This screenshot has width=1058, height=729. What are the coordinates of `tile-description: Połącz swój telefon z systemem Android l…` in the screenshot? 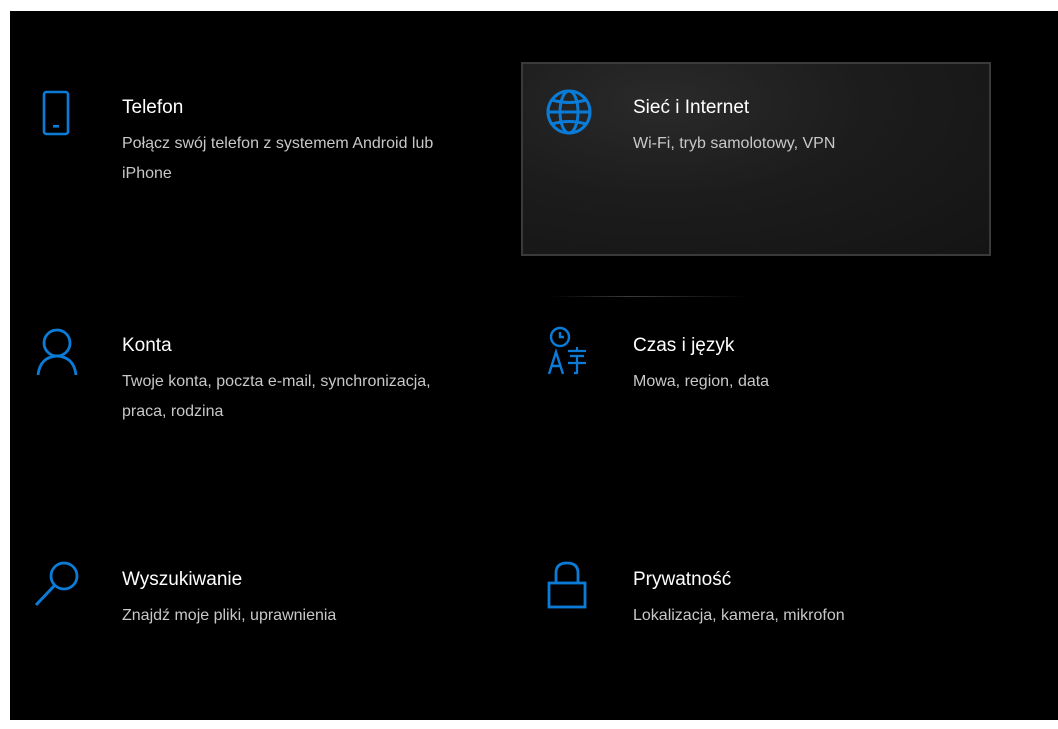 It's located at (278, 158).